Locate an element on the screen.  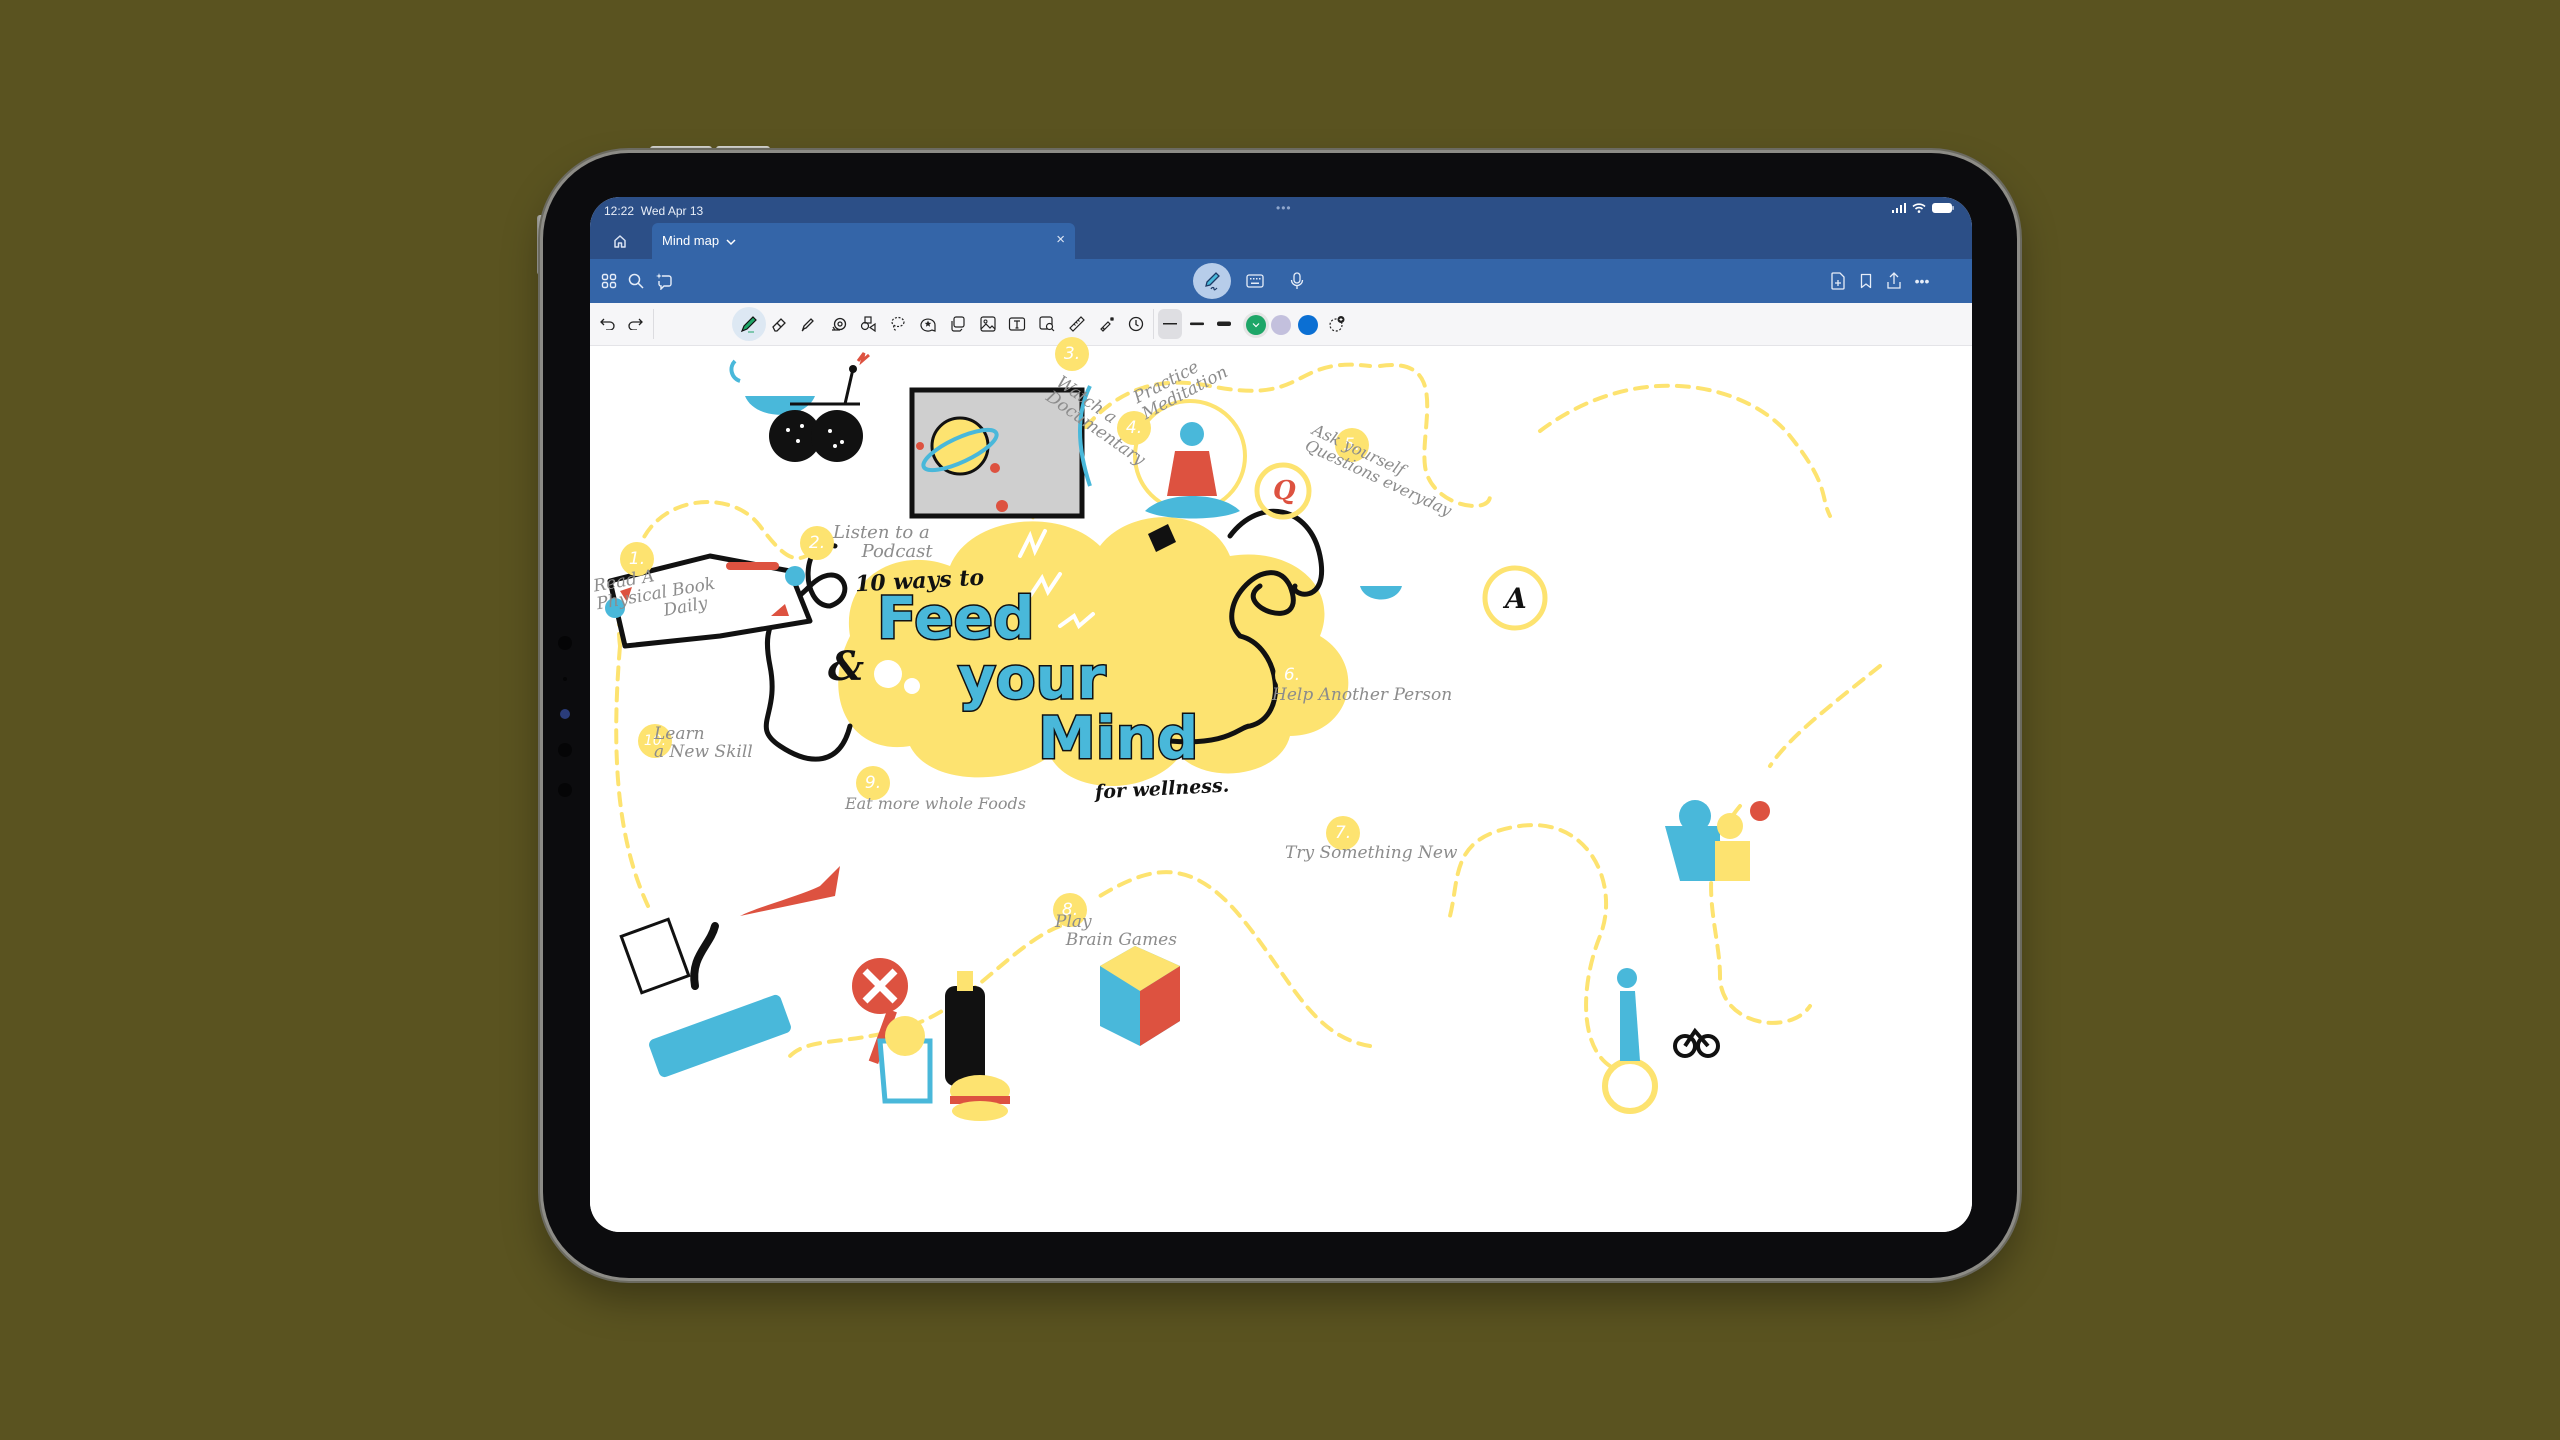
dictate-button is located at coordinates (1297, 281).